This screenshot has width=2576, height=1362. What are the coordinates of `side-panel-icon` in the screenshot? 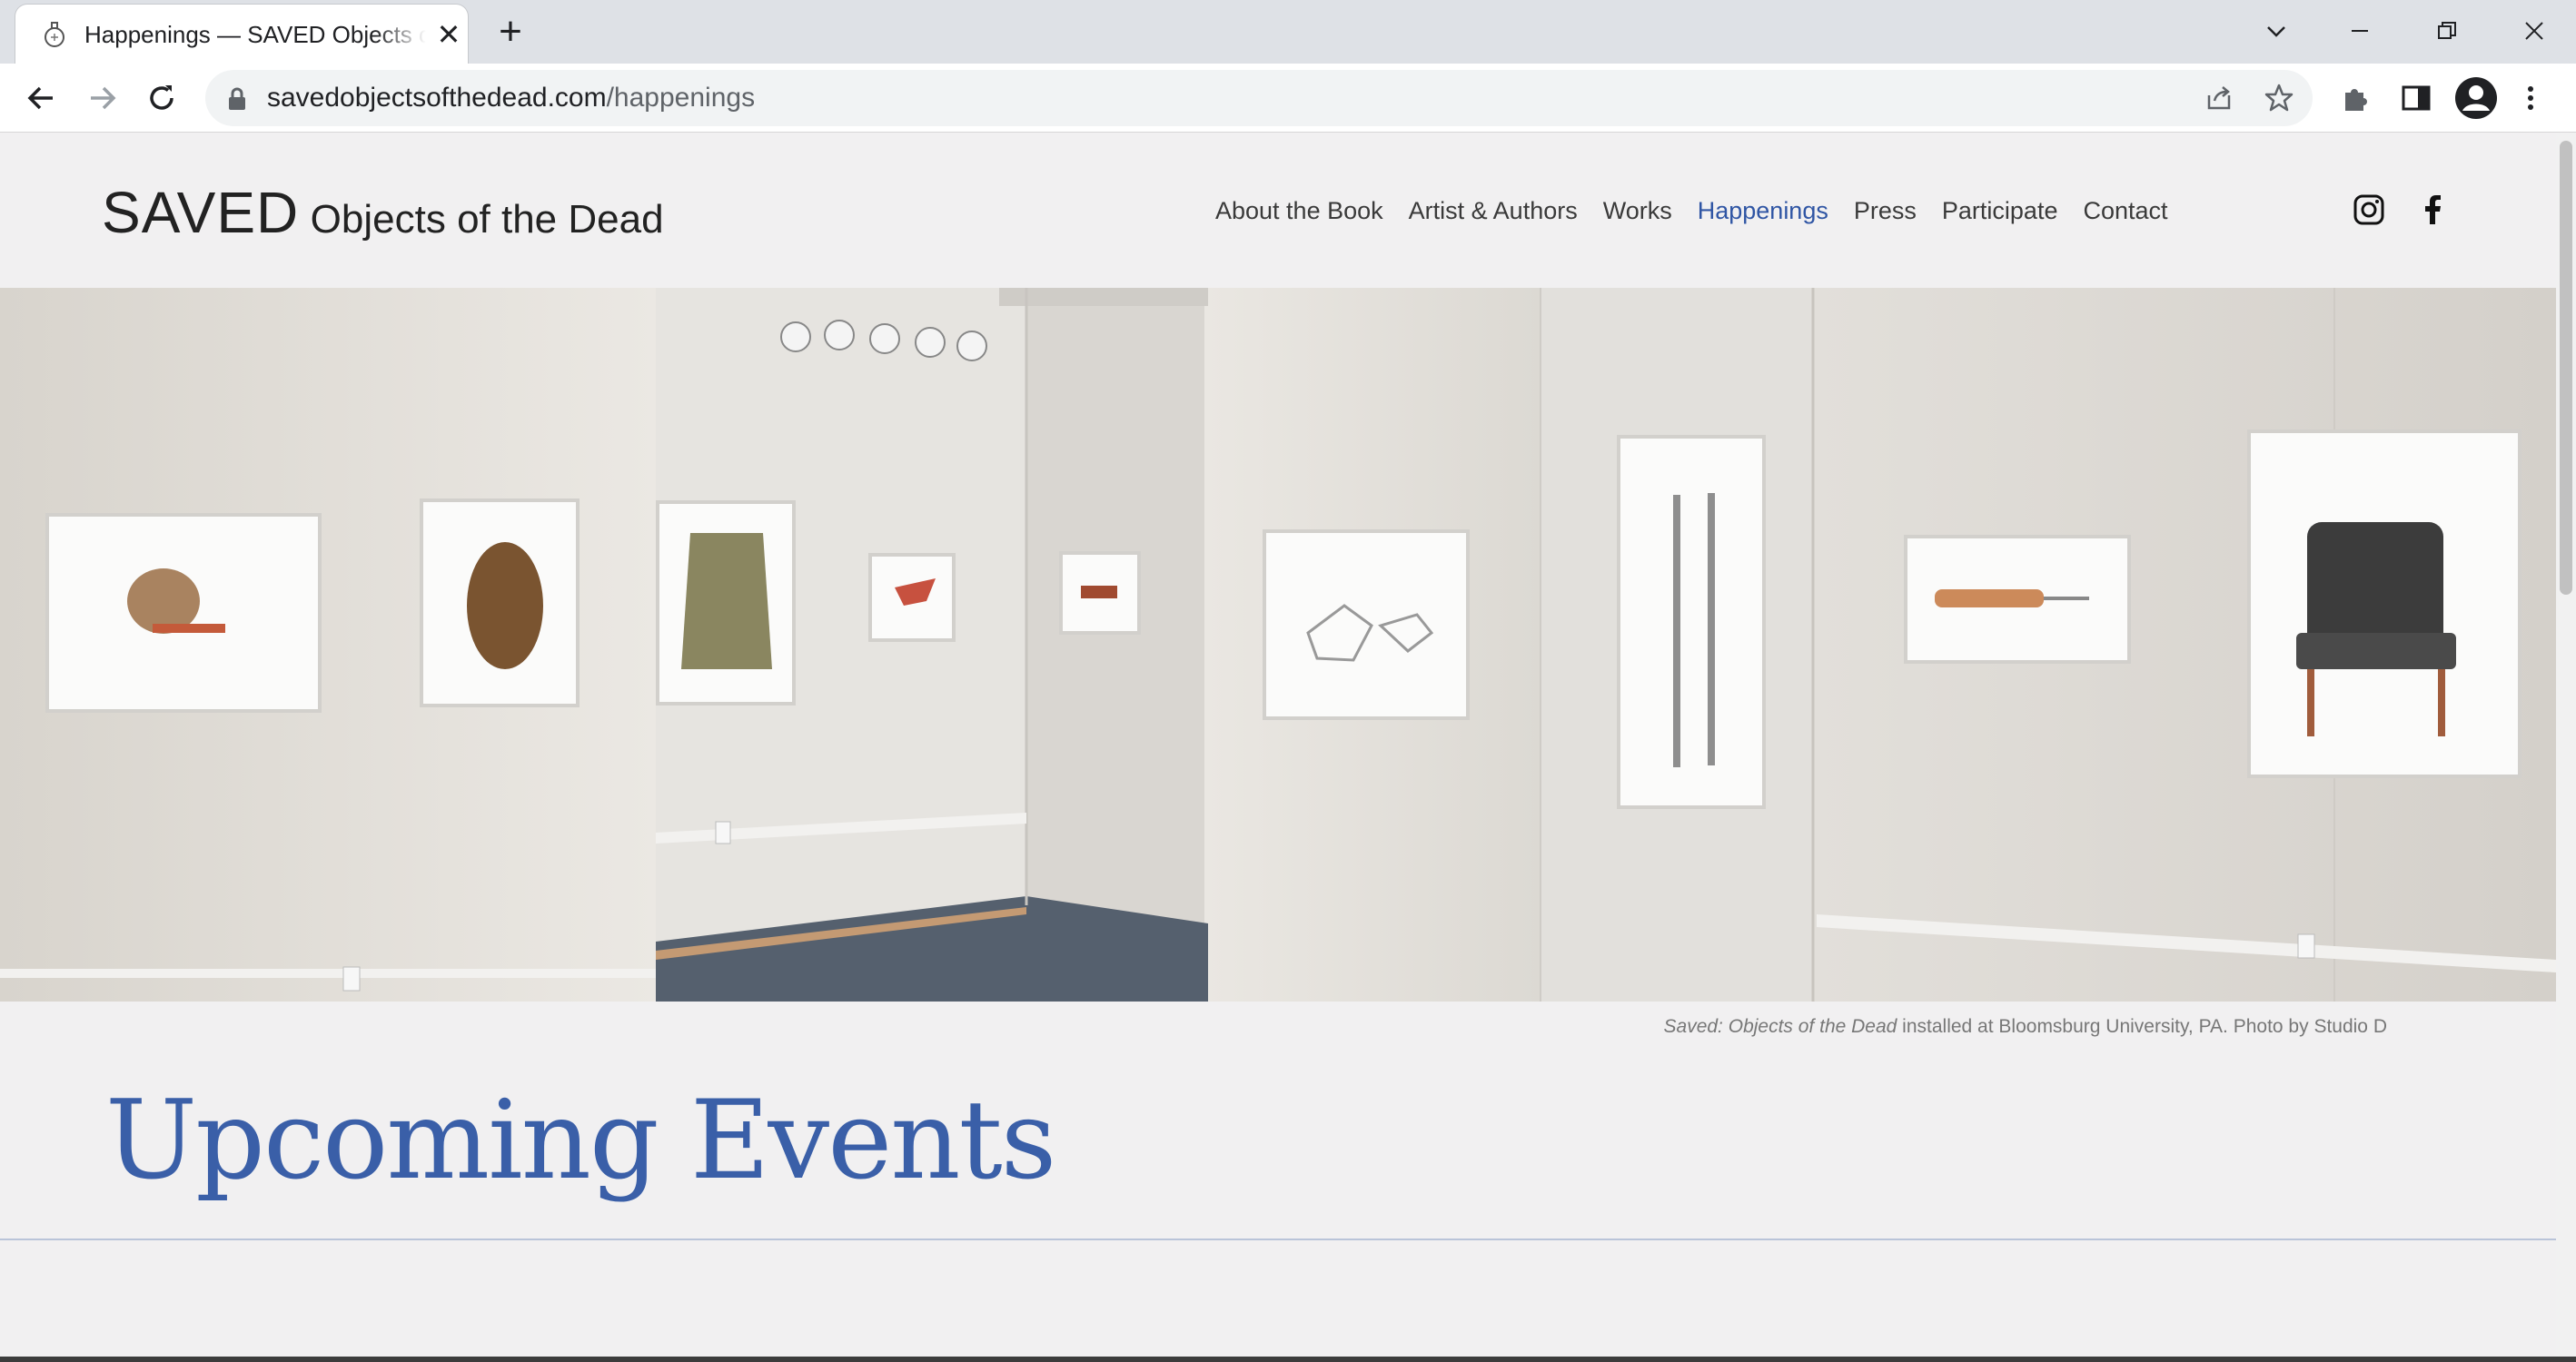 It's located at (2416, 98).